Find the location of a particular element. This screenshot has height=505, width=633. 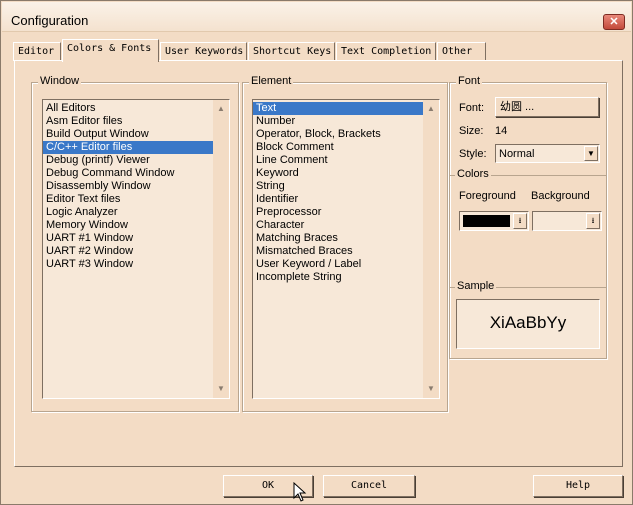

window-group-label: Window is located at coordinates (60, 81).